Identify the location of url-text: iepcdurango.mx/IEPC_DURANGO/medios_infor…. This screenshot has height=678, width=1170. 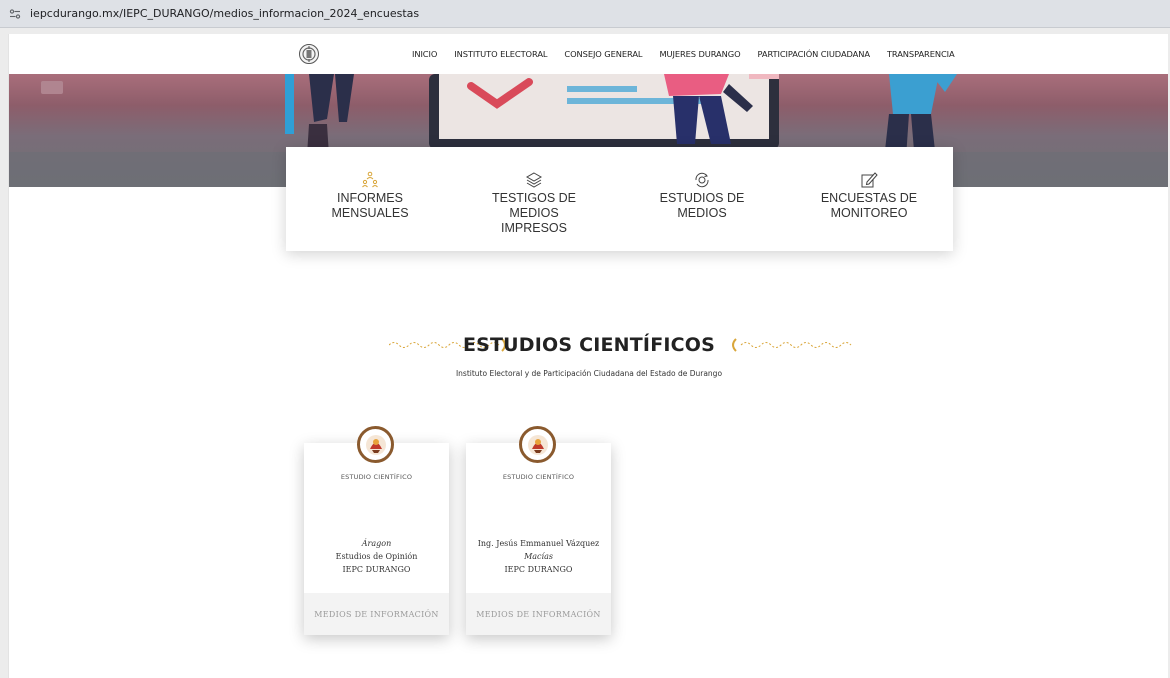
(224, 13).